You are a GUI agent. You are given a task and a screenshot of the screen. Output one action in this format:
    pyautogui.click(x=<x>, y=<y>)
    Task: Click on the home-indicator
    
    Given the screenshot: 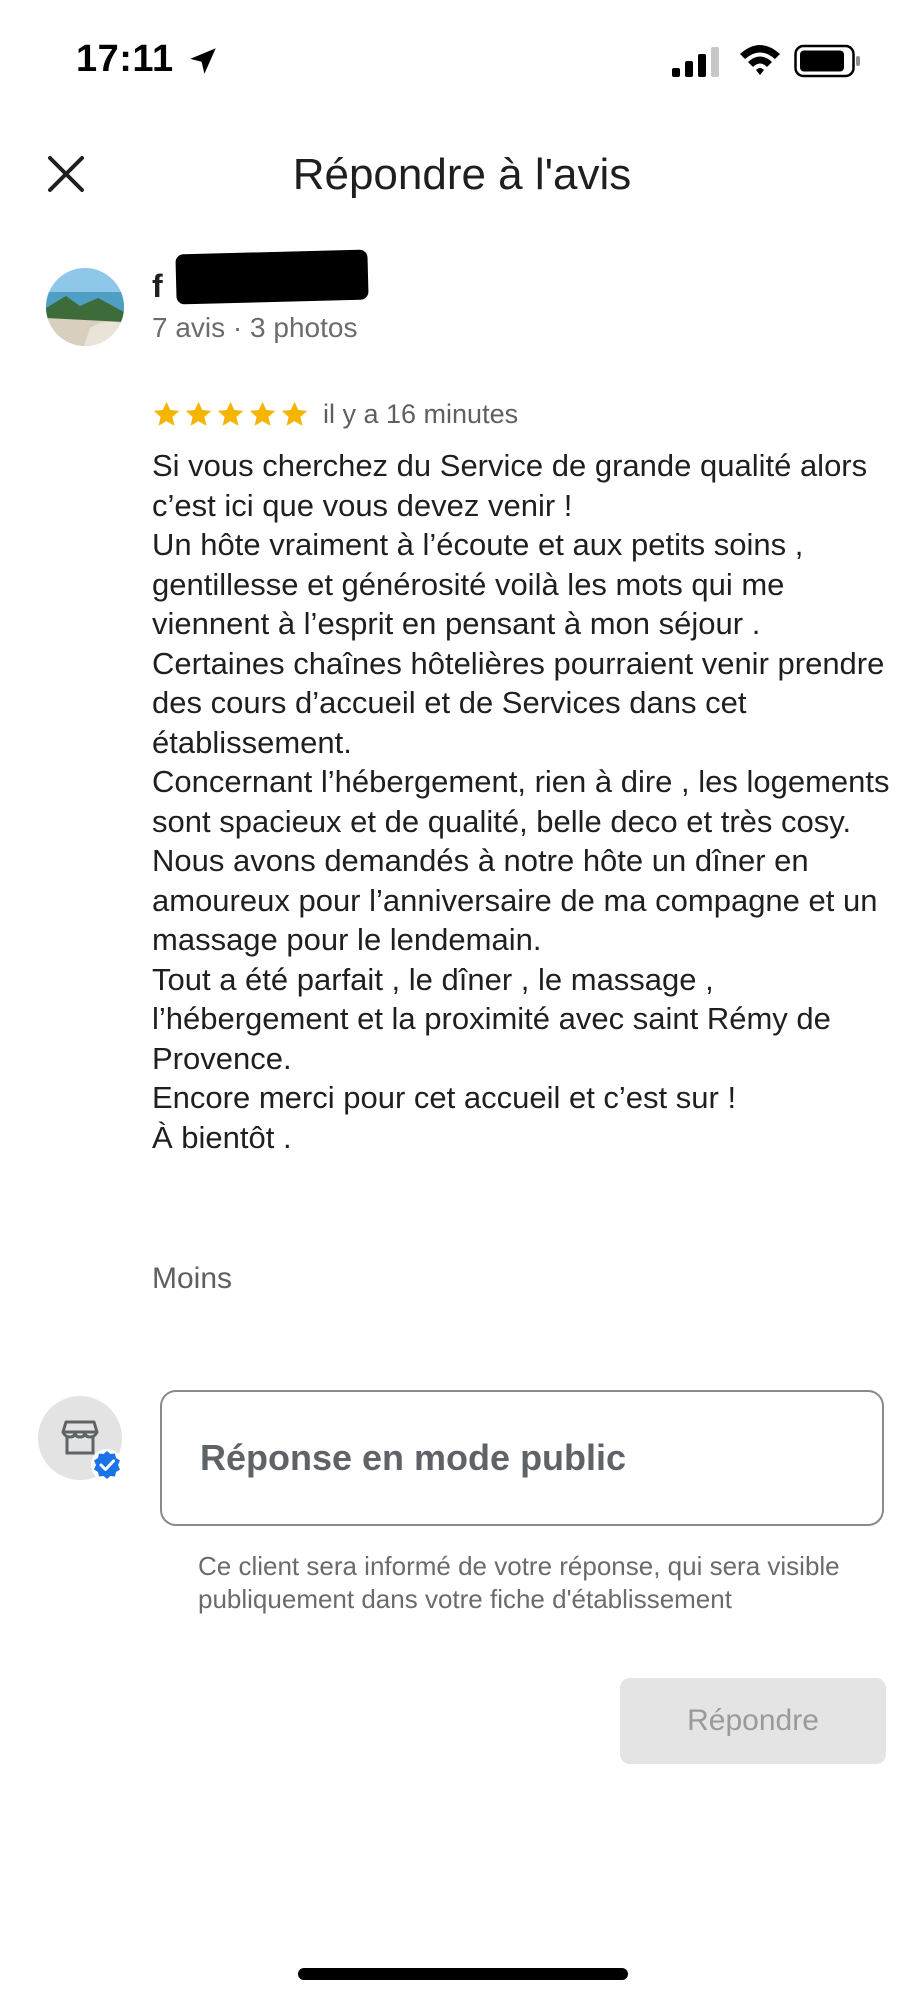 What is the action you would take?
    pyautogui.click(x=463, y=1974)
    